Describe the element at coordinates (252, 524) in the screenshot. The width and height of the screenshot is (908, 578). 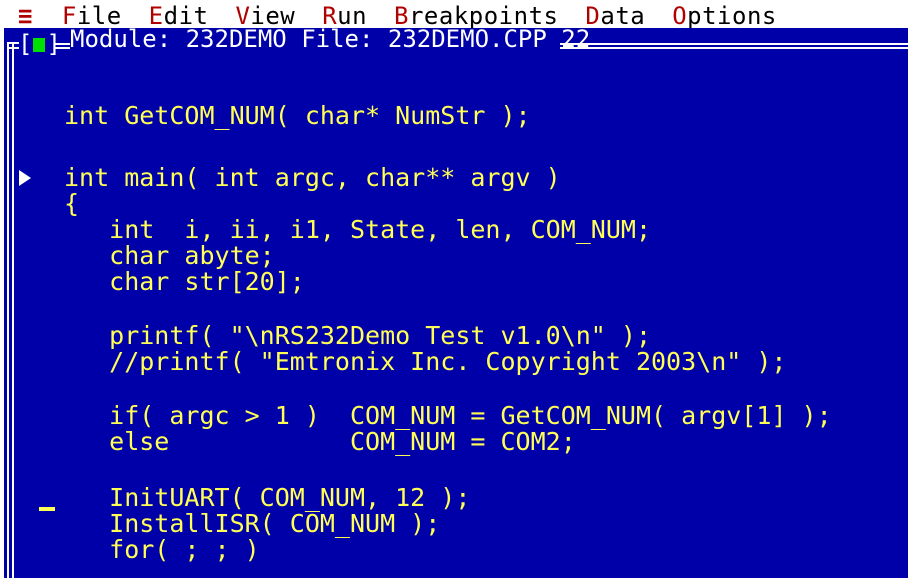
I see `code-line: InstallISR( COM_NUM );` at that location.